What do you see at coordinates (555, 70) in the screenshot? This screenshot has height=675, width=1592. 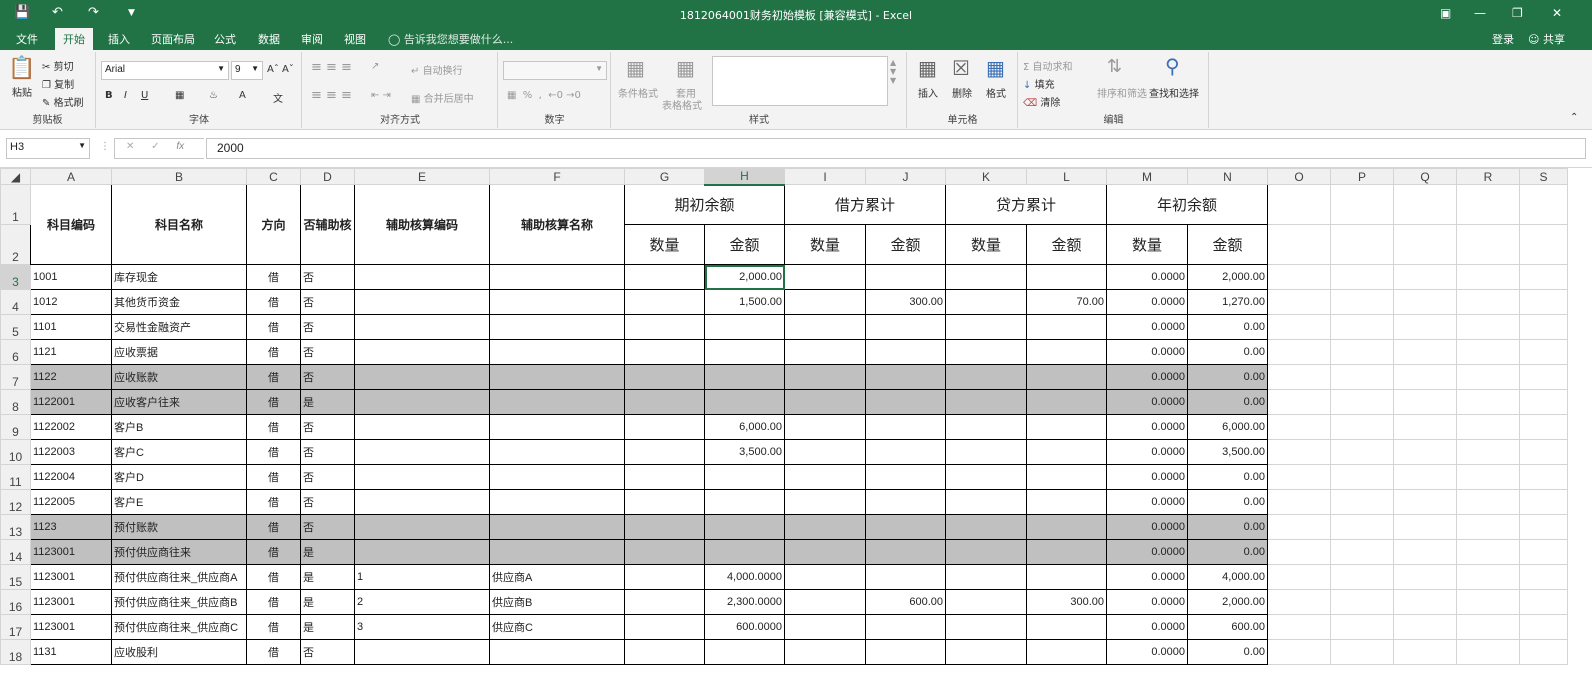 I see `number-format-select: ▼` at bounding box center [555, 70].